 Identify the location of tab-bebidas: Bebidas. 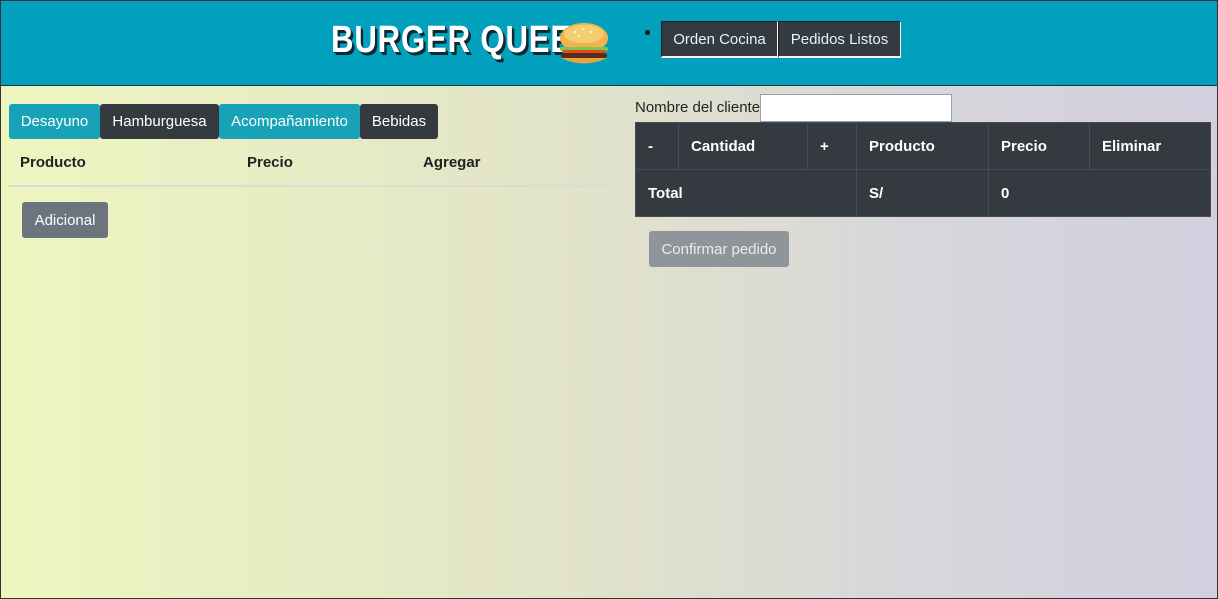
(399, 121).